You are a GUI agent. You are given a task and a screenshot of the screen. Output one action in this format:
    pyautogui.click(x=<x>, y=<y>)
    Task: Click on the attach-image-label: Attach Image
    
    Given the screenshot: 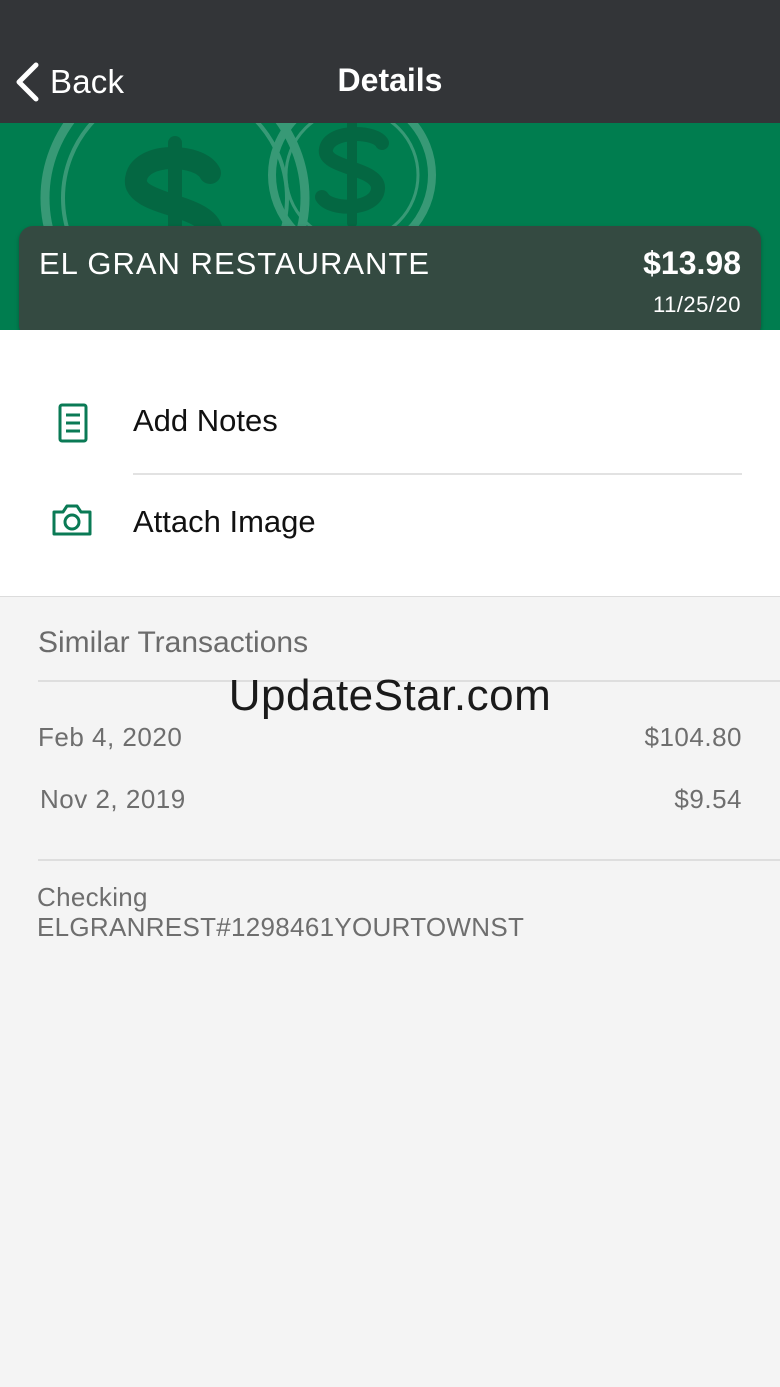 What is the action you would take?
    pyautogui.click(x=224, y=521)
    